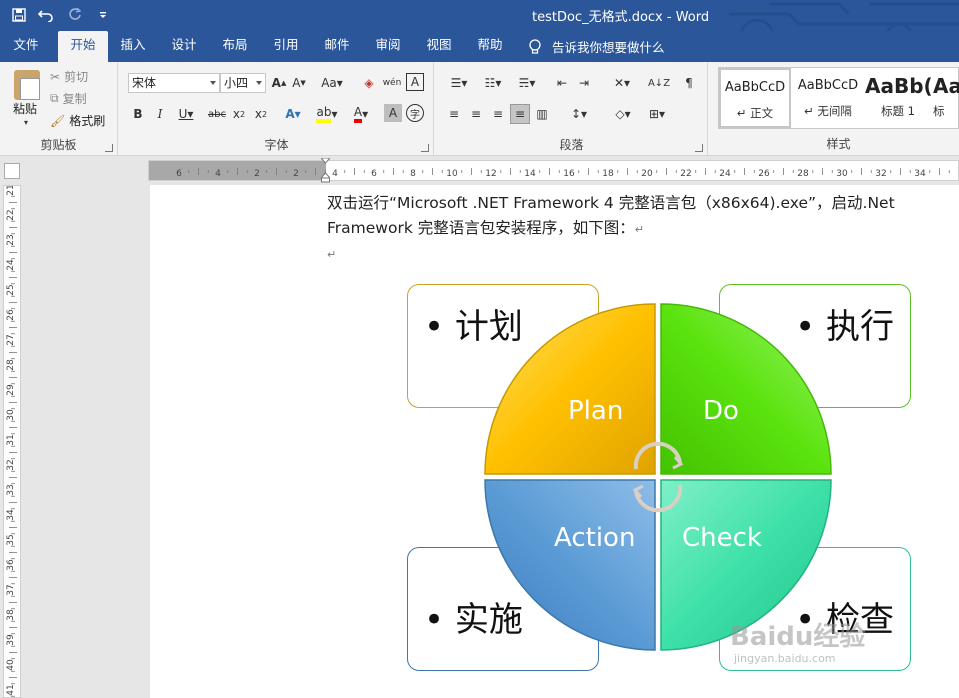 The height and width of the screenshot is (698, 959). Describe the element at coordinates (261, 114) in the screenshot. I see `superscript-icon: x2` at that location.